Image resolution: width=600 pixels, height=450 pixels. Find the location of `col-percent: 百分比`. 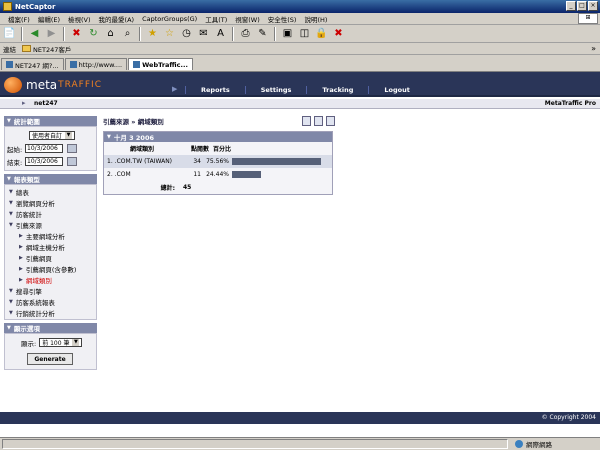

col-percent: 百分比 is located at coordinates (223, 148).